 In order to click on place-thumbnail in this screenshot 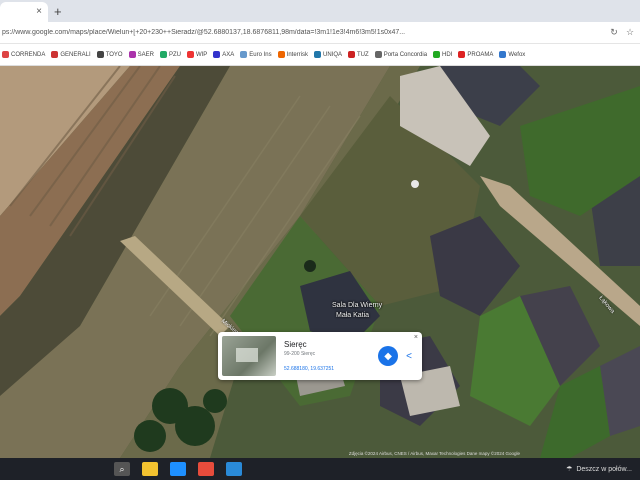, I will do `click(249, 356)`.